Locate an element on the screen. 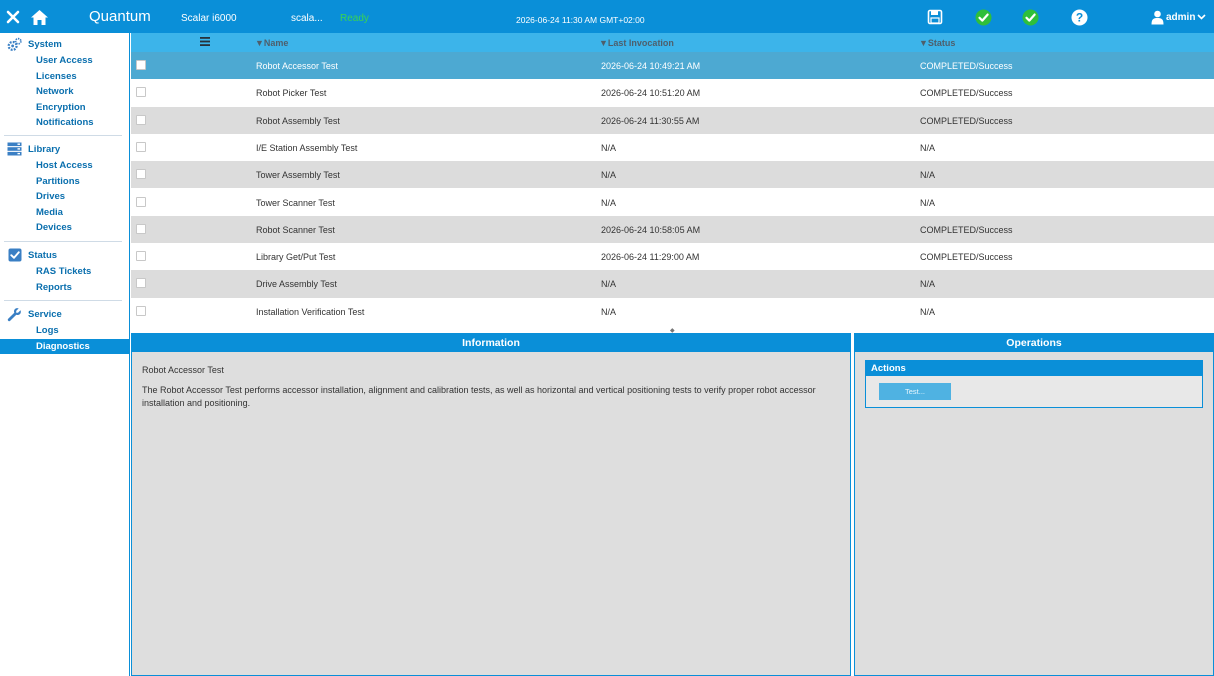  information-panel-title: Information is located at coordinates (491, 343).